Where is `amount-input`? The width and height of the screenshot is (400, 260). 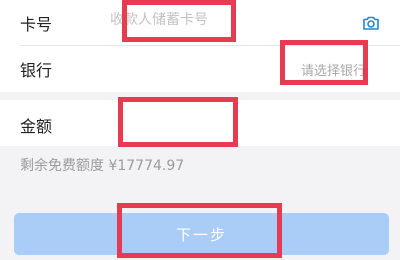 amount-input is located at coordinates (245, 121).